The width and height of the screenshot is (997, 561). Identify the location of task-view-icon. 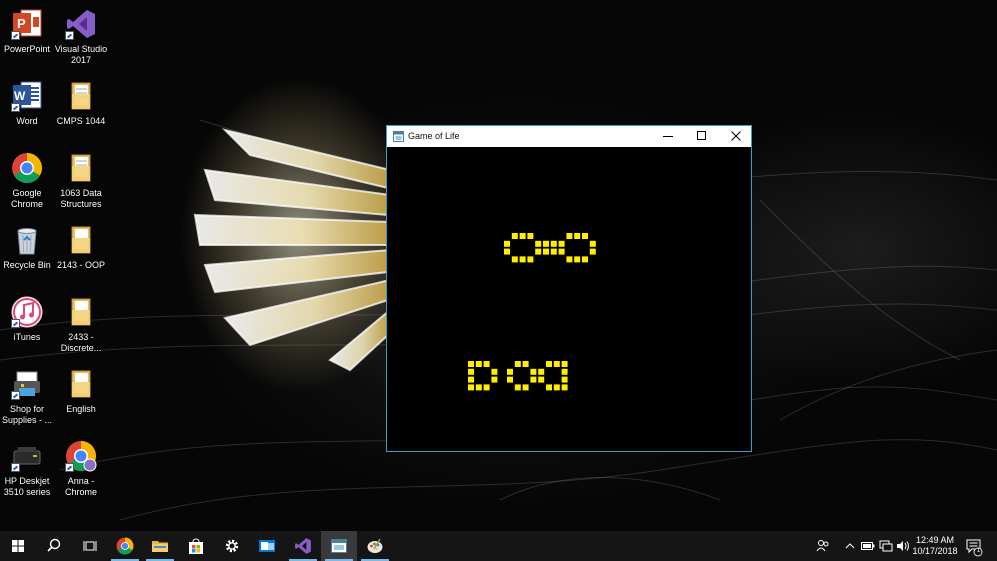
(90, 546).